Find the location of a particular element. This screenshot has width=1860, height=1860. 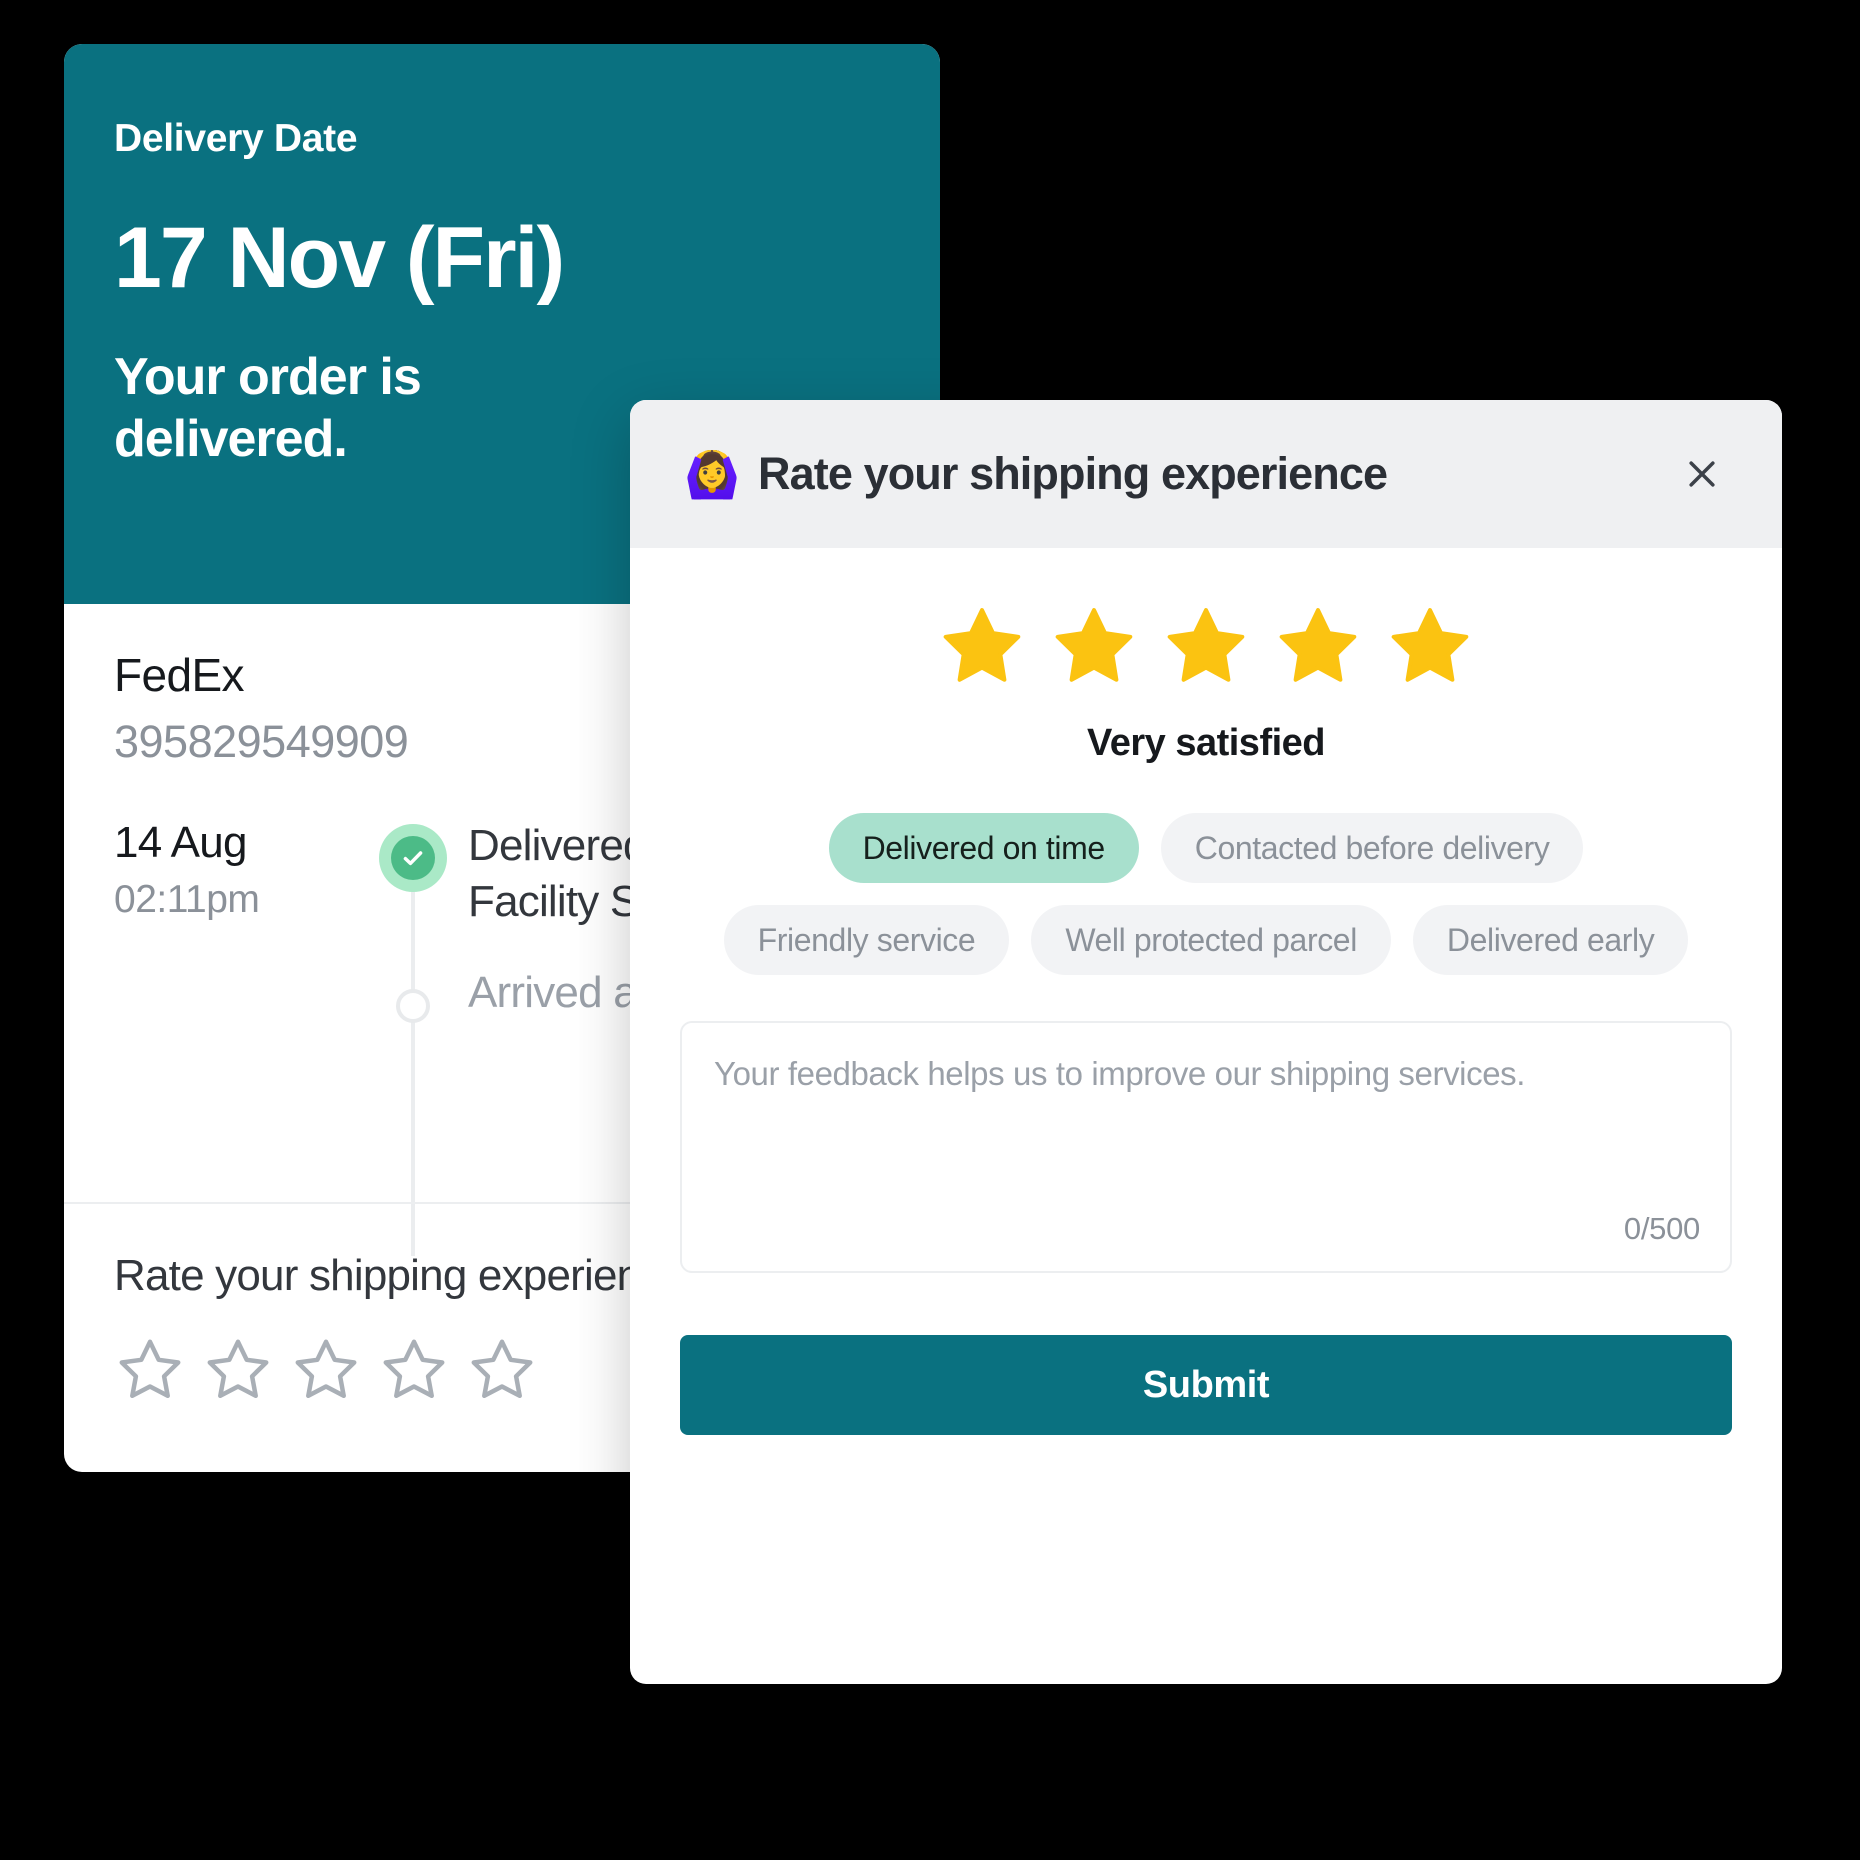

card-rate-label: Rate your shipping experien is located at coordinates (377, 1275).